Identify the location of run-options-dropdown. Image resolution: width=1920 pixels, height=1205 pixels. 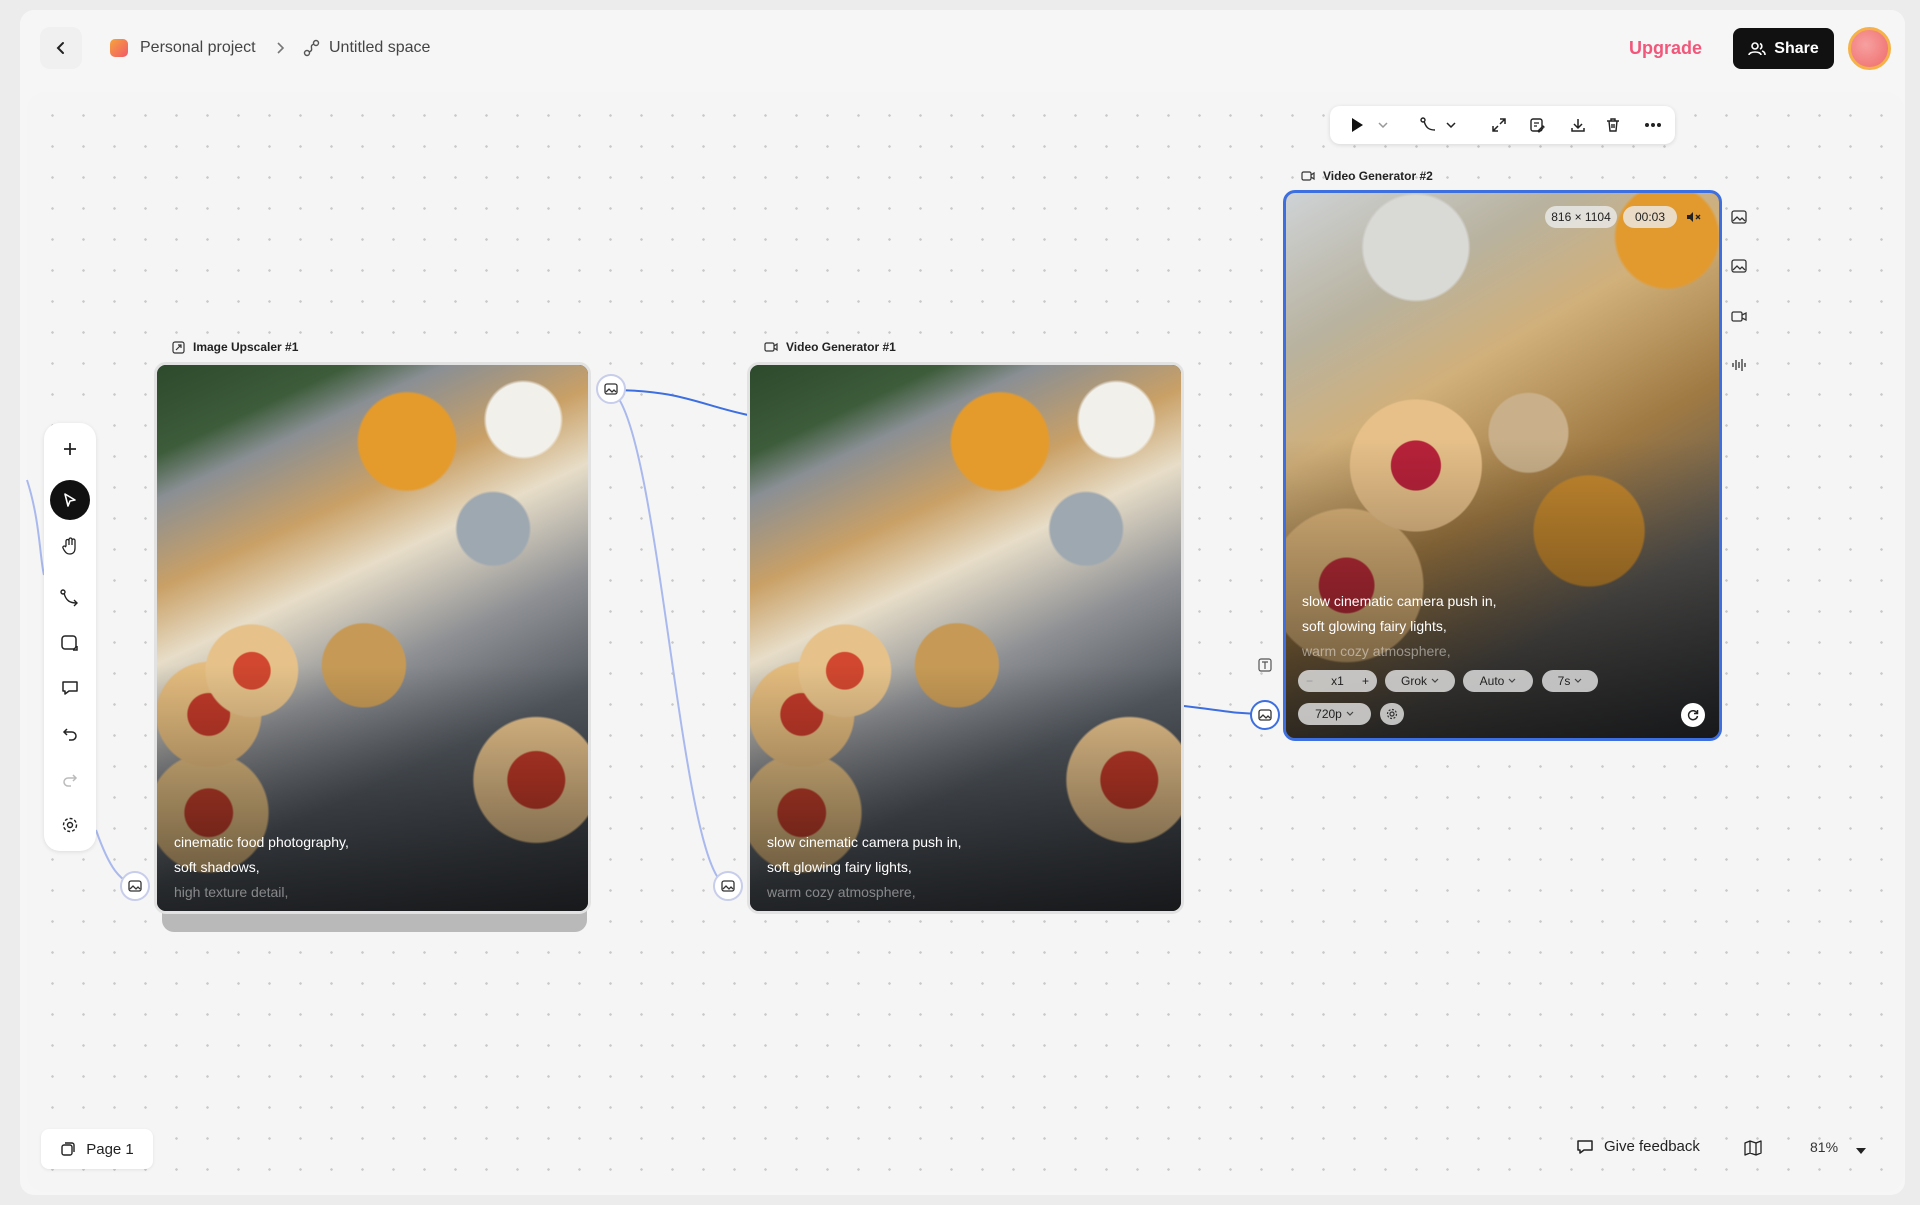
(1383, 125).